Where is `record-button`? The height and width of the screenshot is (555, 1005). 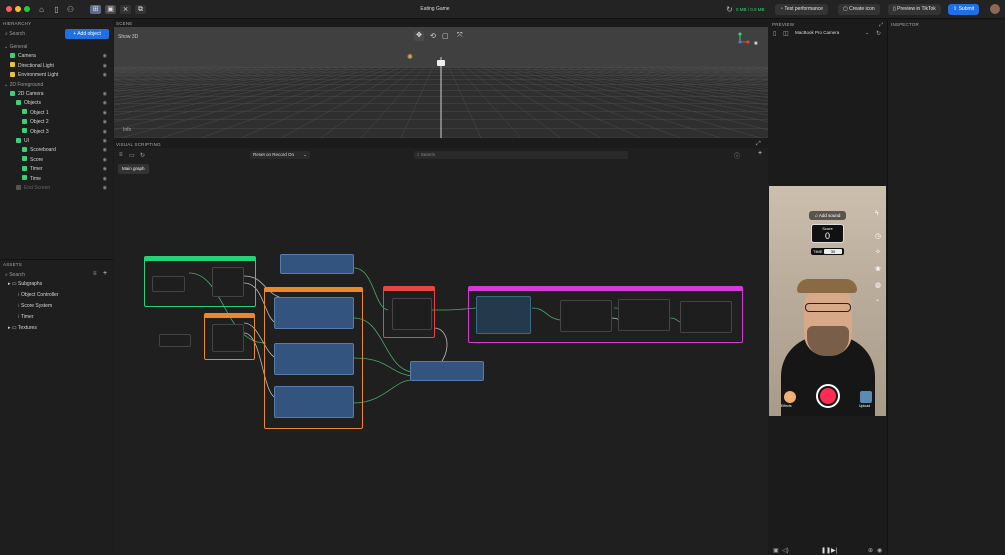 record-button is located at coordinates (828, 396).